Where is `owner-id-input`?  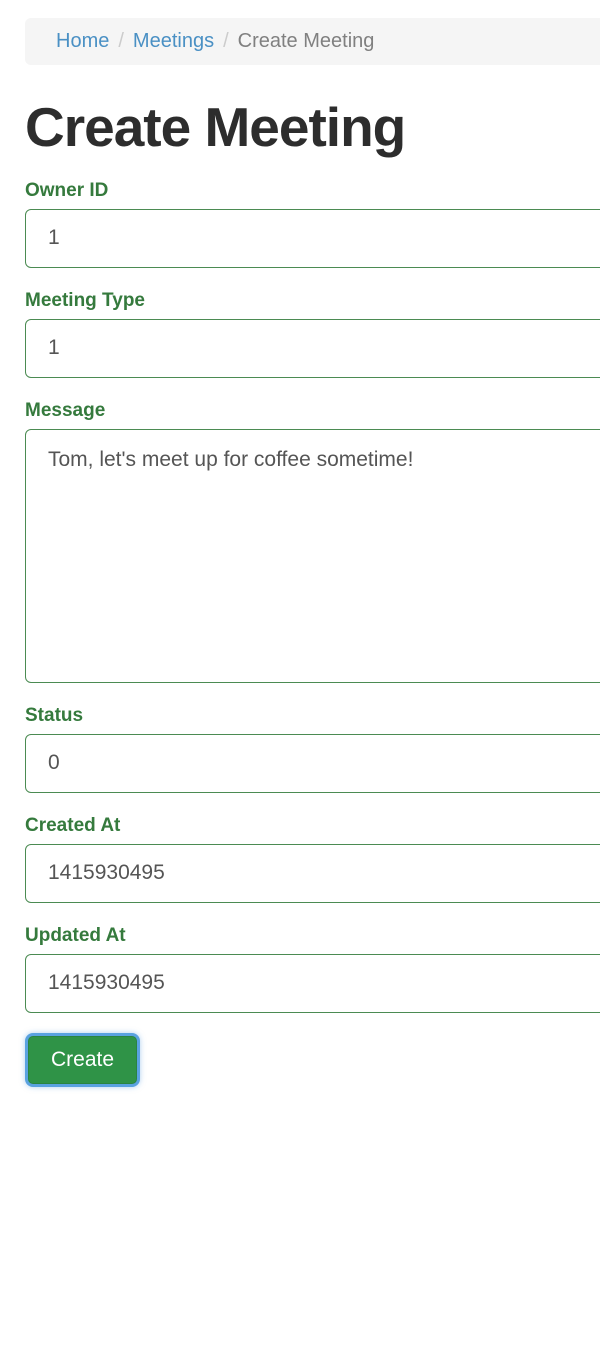
owner-id-input is located at coordinates (312, 238).